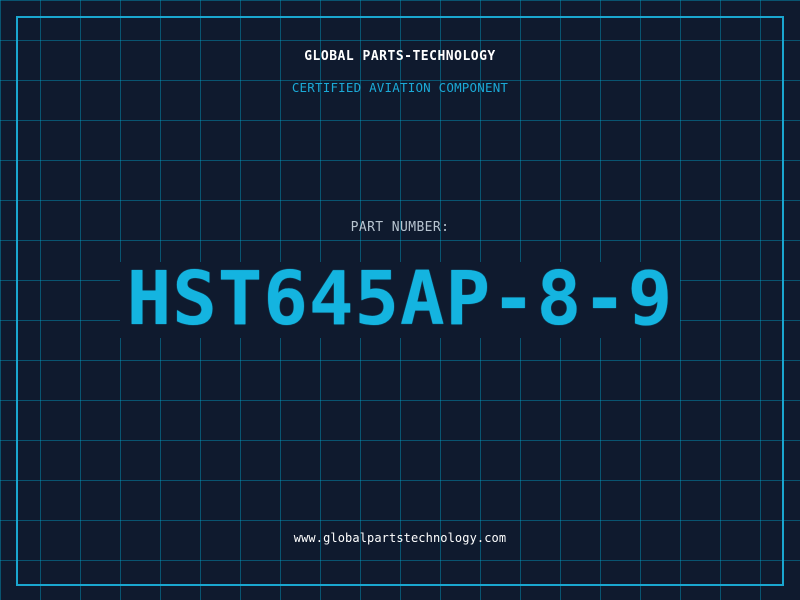  Describe the element at coordinates (400, 87) in the screenshot. I see `certification-tagline: CERTIFIED AVIATION COMPONENT` at that location.